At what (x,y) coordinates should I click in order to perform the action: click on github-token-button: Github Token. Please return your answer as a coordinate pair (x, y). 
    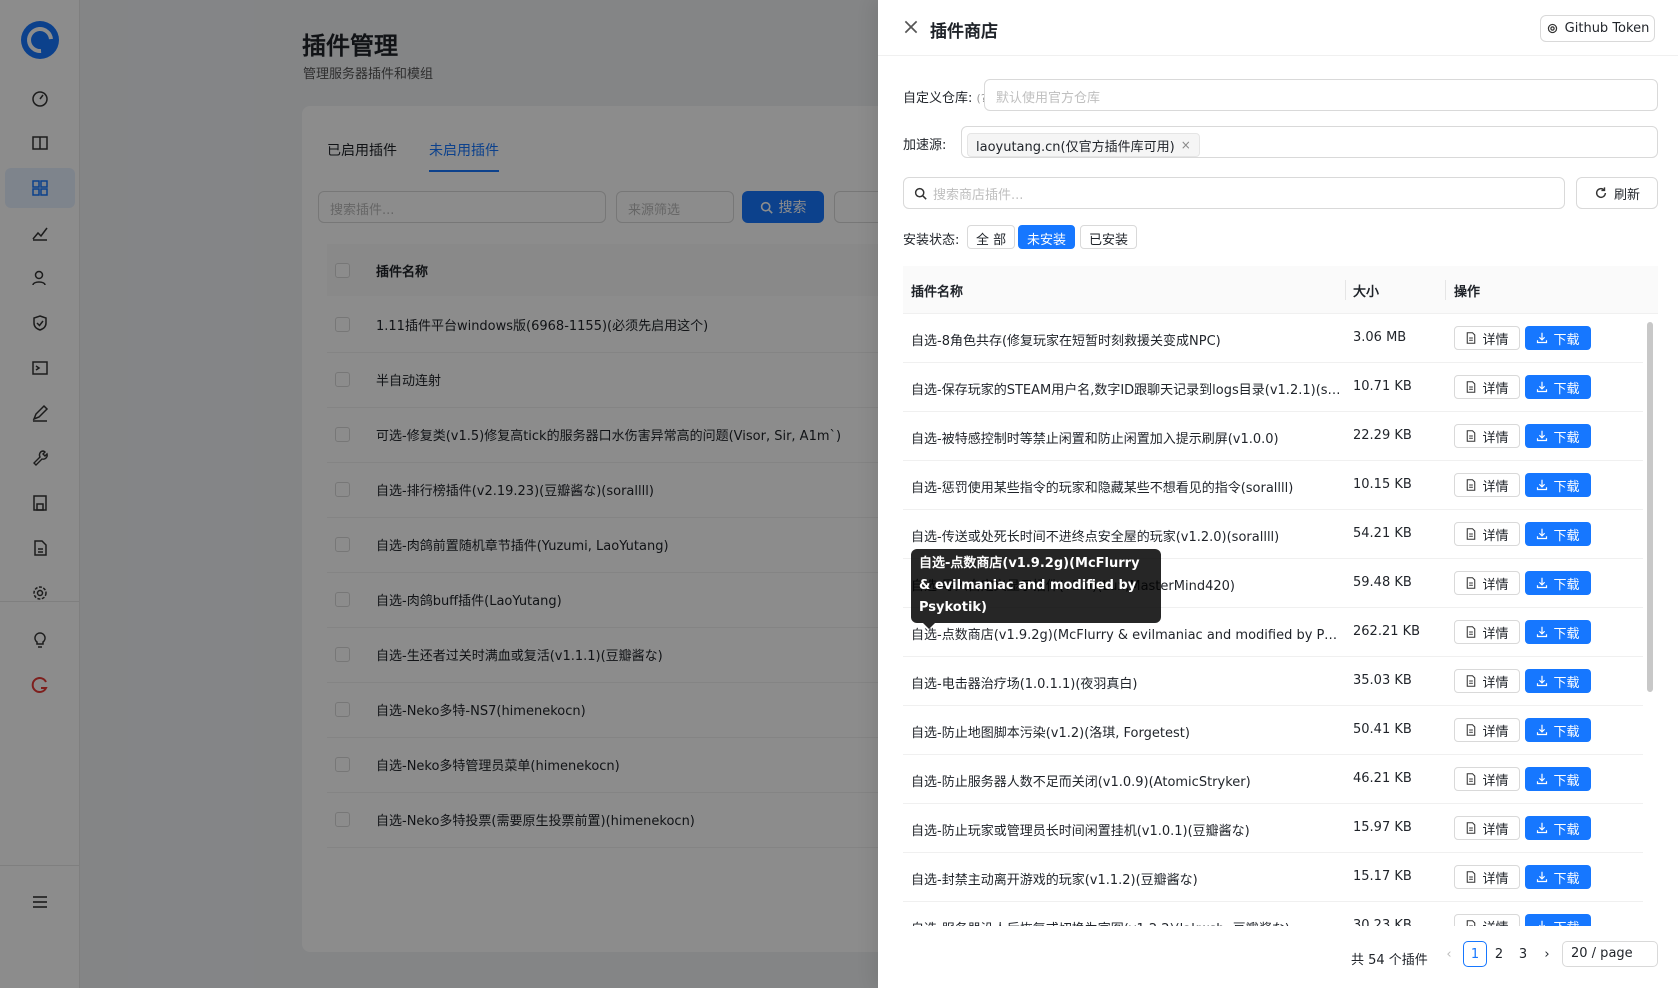
    Looking at the image, I should click on (1597, 28).